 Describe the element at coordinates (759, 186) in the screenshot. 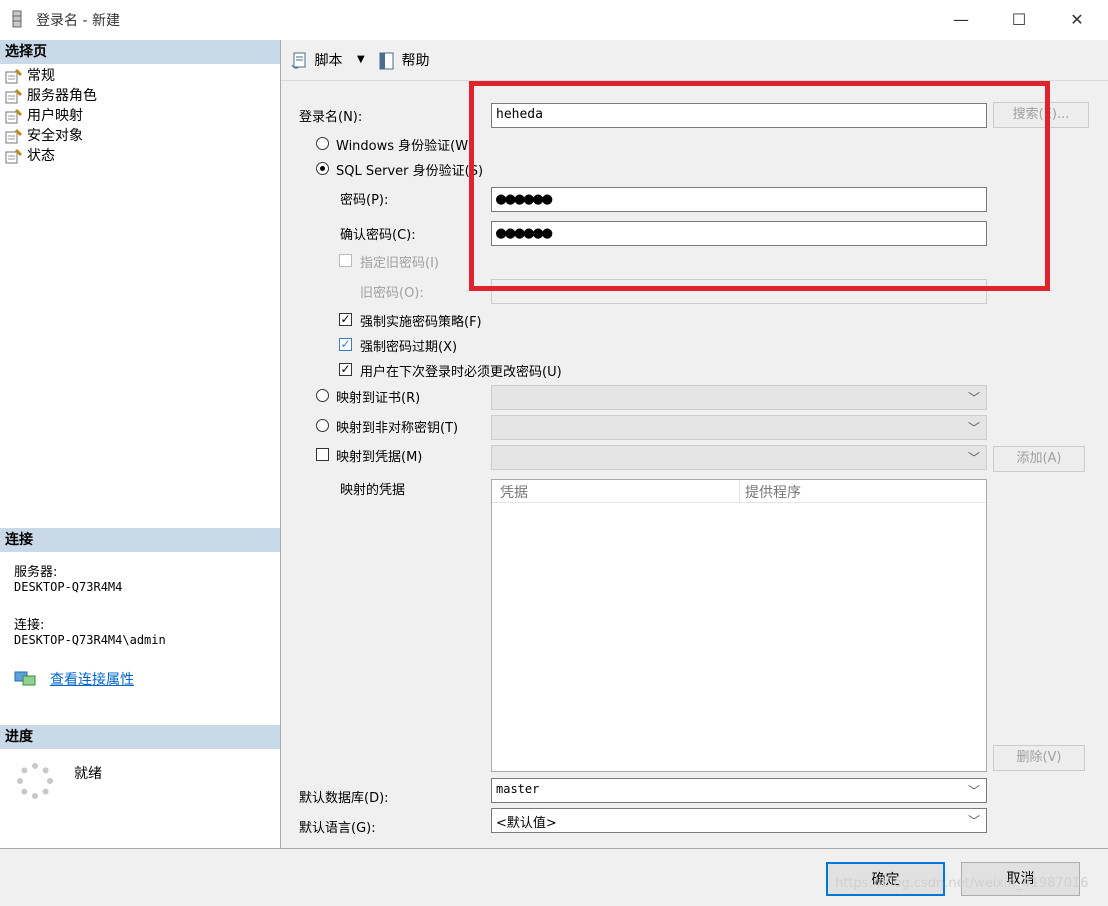

I see `red-highlight-box` at that location.